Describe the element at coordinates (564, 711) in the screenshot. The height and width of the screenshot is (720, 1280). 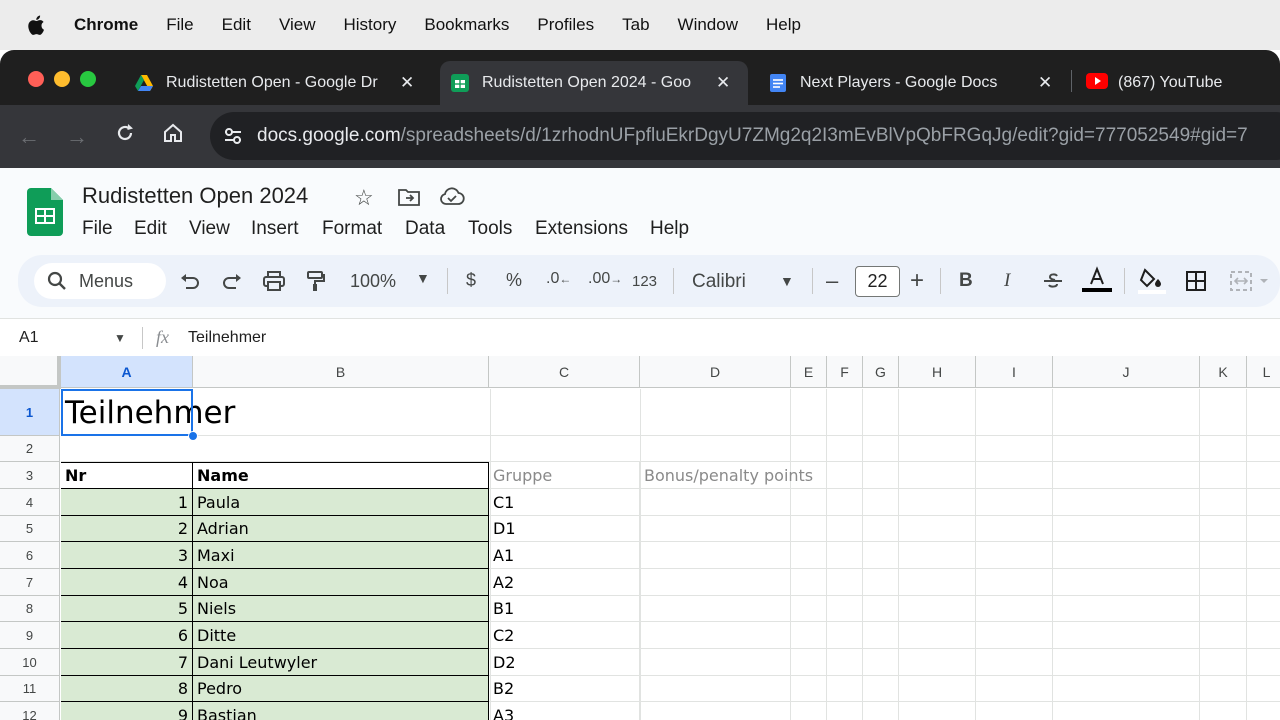
I see `cell-gruppe: A3` at that location.